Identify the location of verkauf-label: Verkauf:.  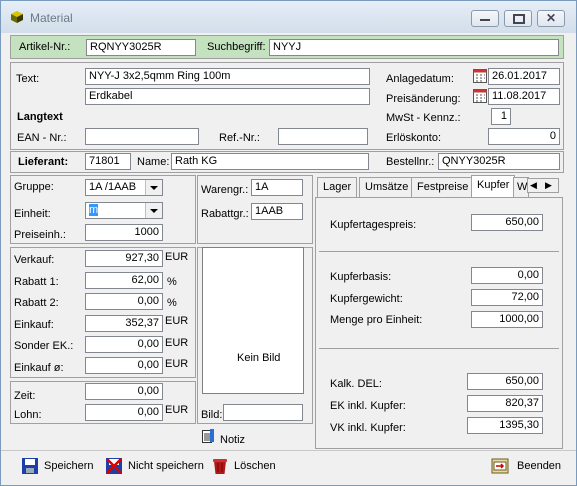
(34, 260).